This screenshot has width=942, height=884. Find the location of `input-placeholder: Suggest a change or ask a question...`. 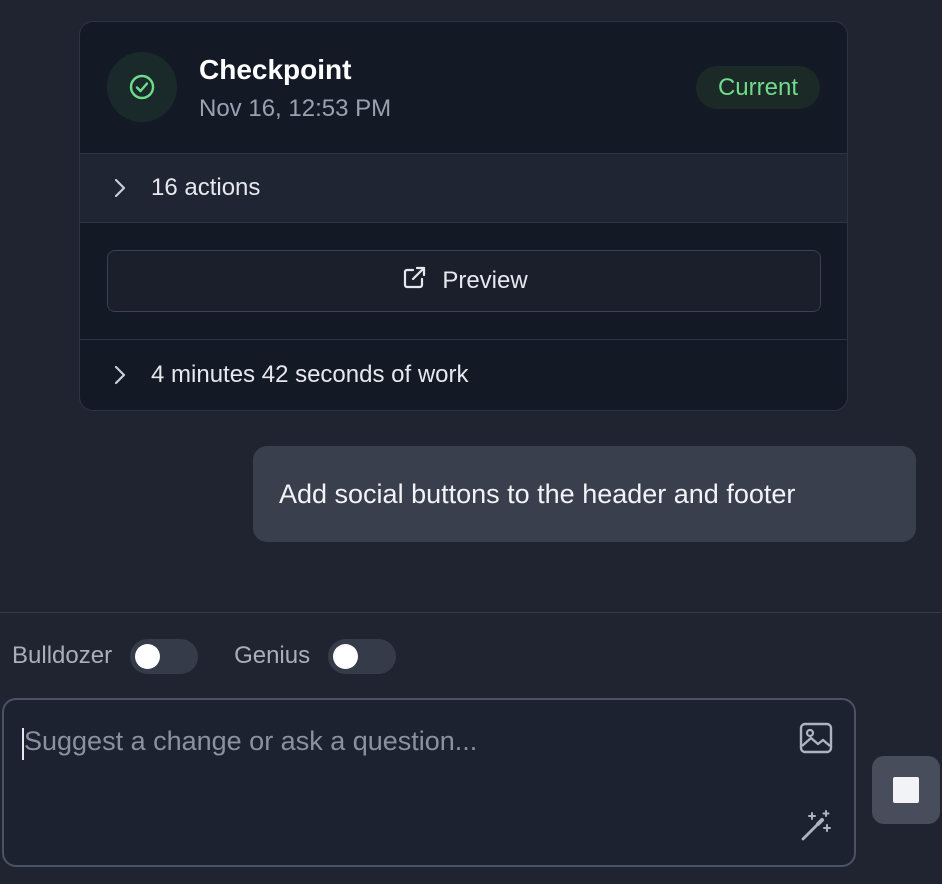

input-placeholder: Suggest a change or ask a question... is located at coordinates (251, 741).